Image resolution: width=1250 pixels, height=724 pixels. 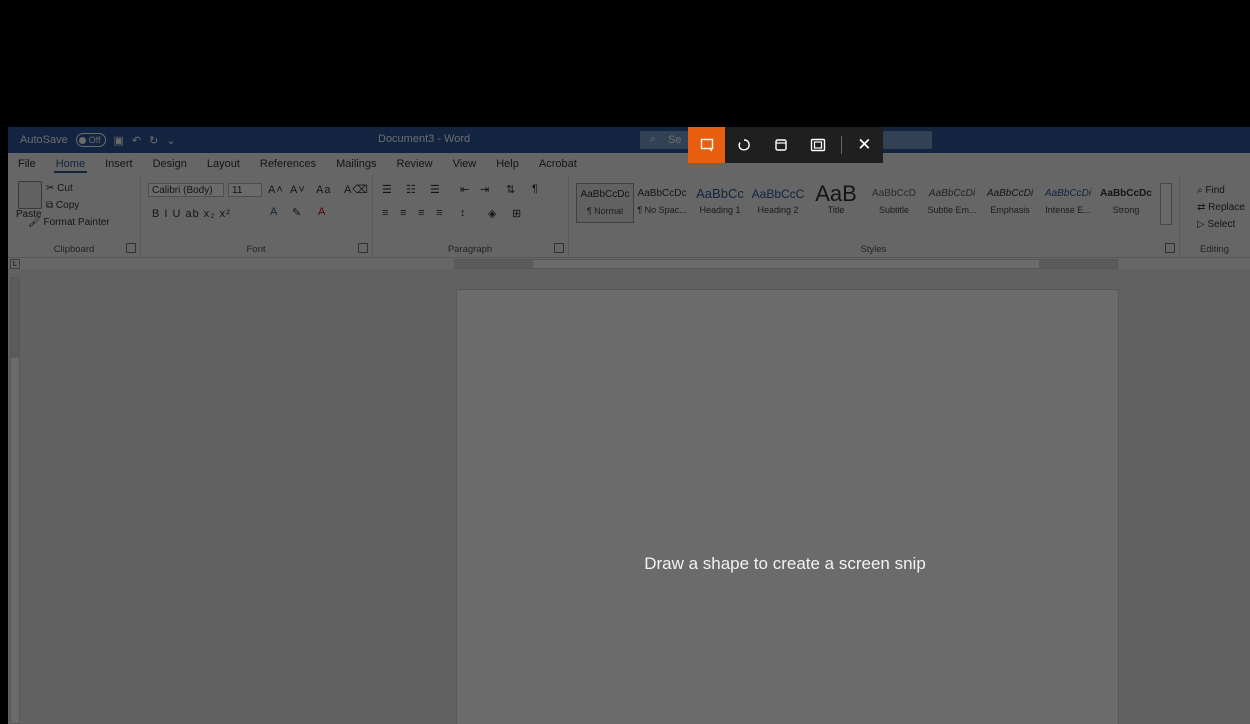 I want to click on grow-font-button: A˄, so click(x=276, y=190).